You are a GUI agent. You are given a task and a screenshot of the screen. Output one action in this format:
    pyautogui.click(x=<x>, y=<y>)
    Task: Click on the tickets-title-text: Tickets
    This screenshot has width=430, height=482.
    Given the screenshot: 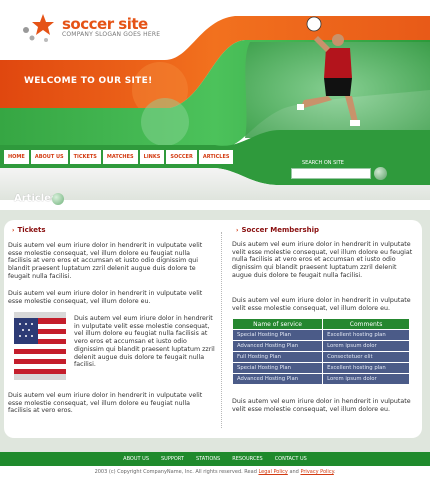 What is the action you would take?
    pyautogui.click(x=31, y=230)
    